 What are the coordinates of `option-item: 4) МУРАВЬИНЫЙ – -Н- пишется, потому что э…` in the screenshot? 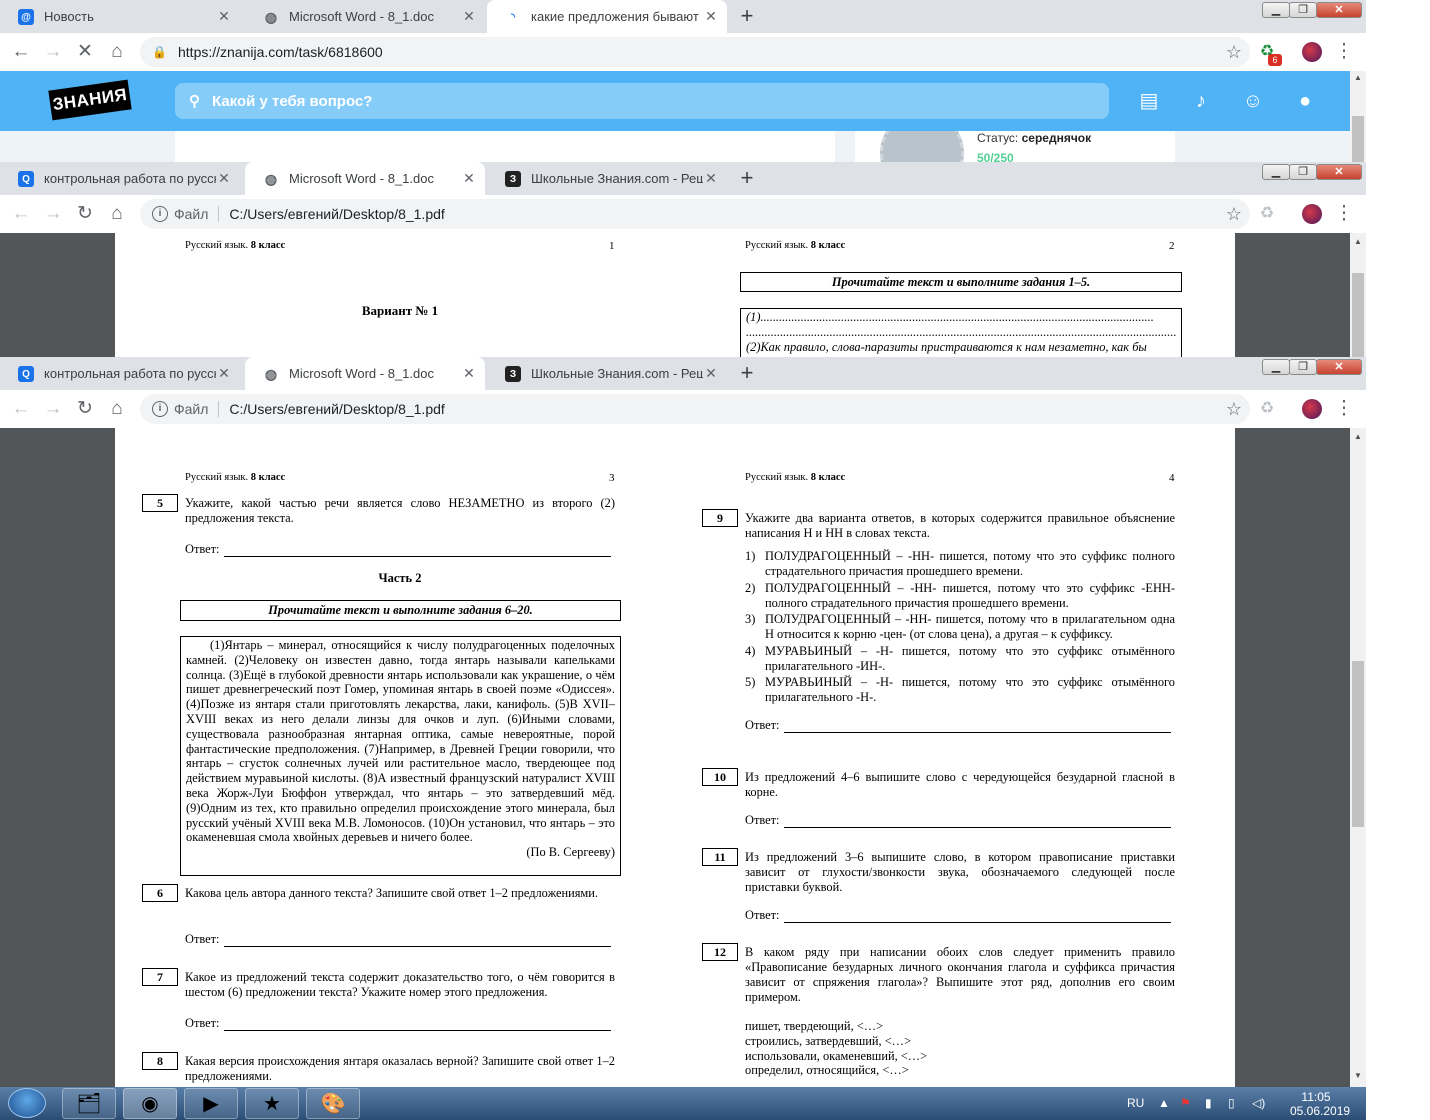 It's located at (960, 659).